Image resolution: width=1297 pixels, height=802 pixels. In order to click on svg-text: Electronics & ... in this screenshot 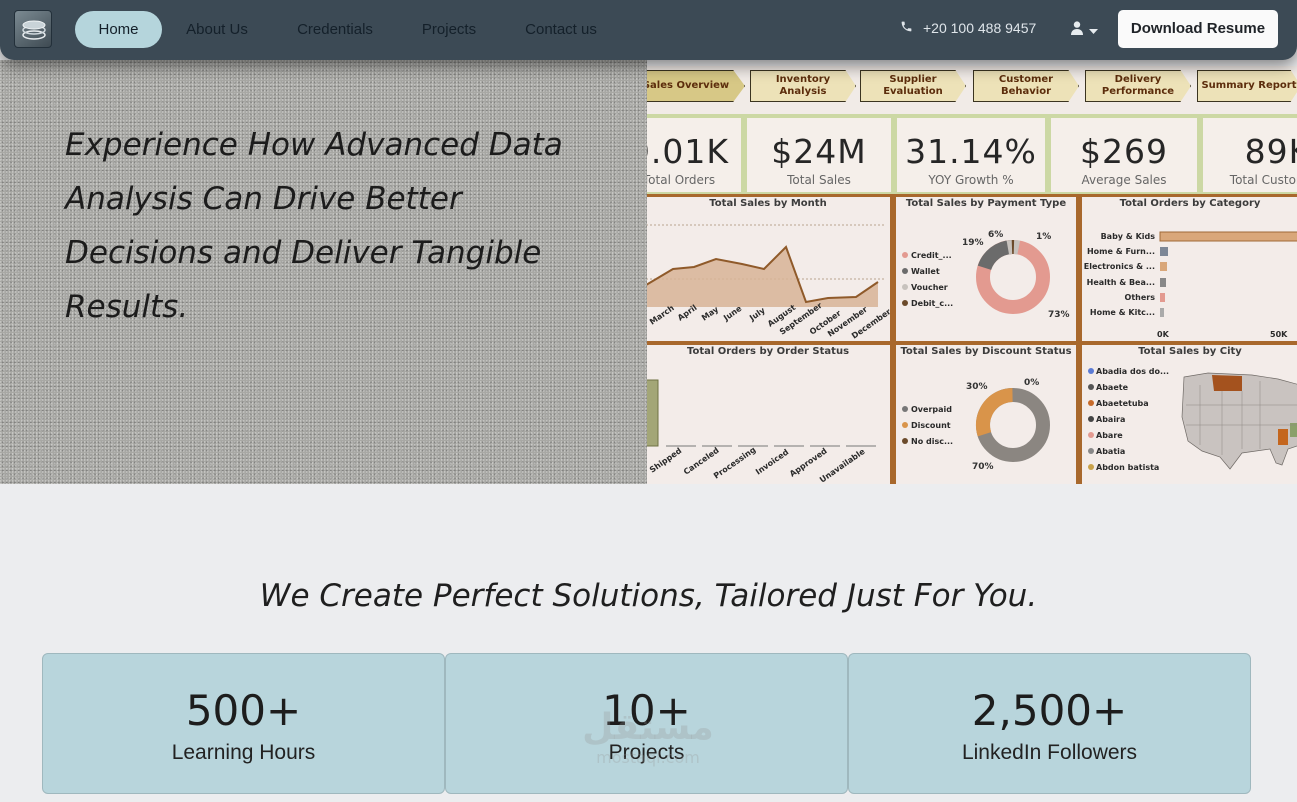, I will do `click(1119, 266)`.